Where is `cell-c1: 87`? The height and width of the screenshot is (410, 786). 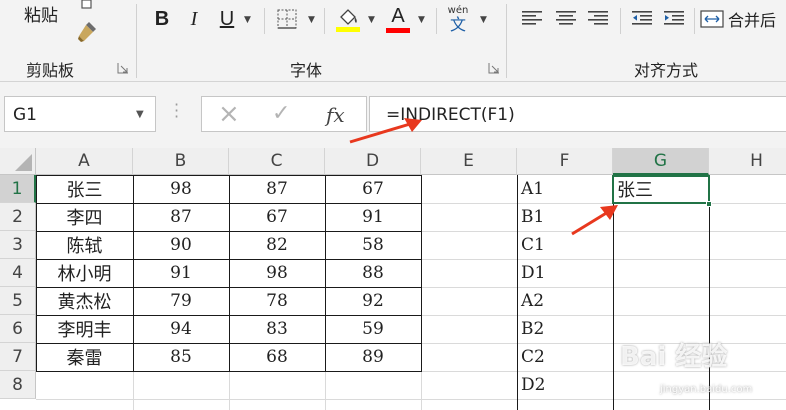 cell-c1: 87 is located at coordinates (277, 189).